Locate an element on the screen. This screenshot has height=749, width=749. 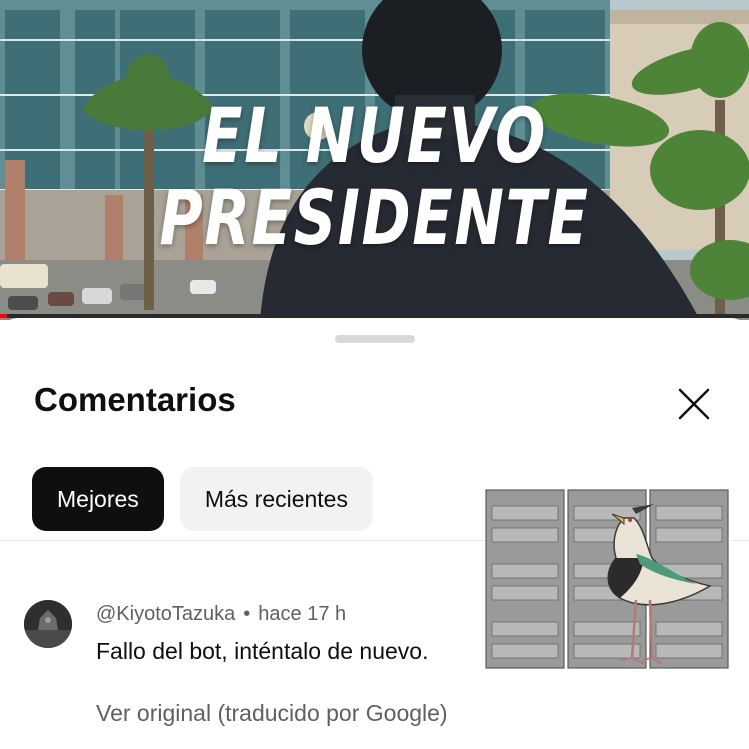
see-original-link: Ver original (traducido por Google) is located at coordinates (272, 713).